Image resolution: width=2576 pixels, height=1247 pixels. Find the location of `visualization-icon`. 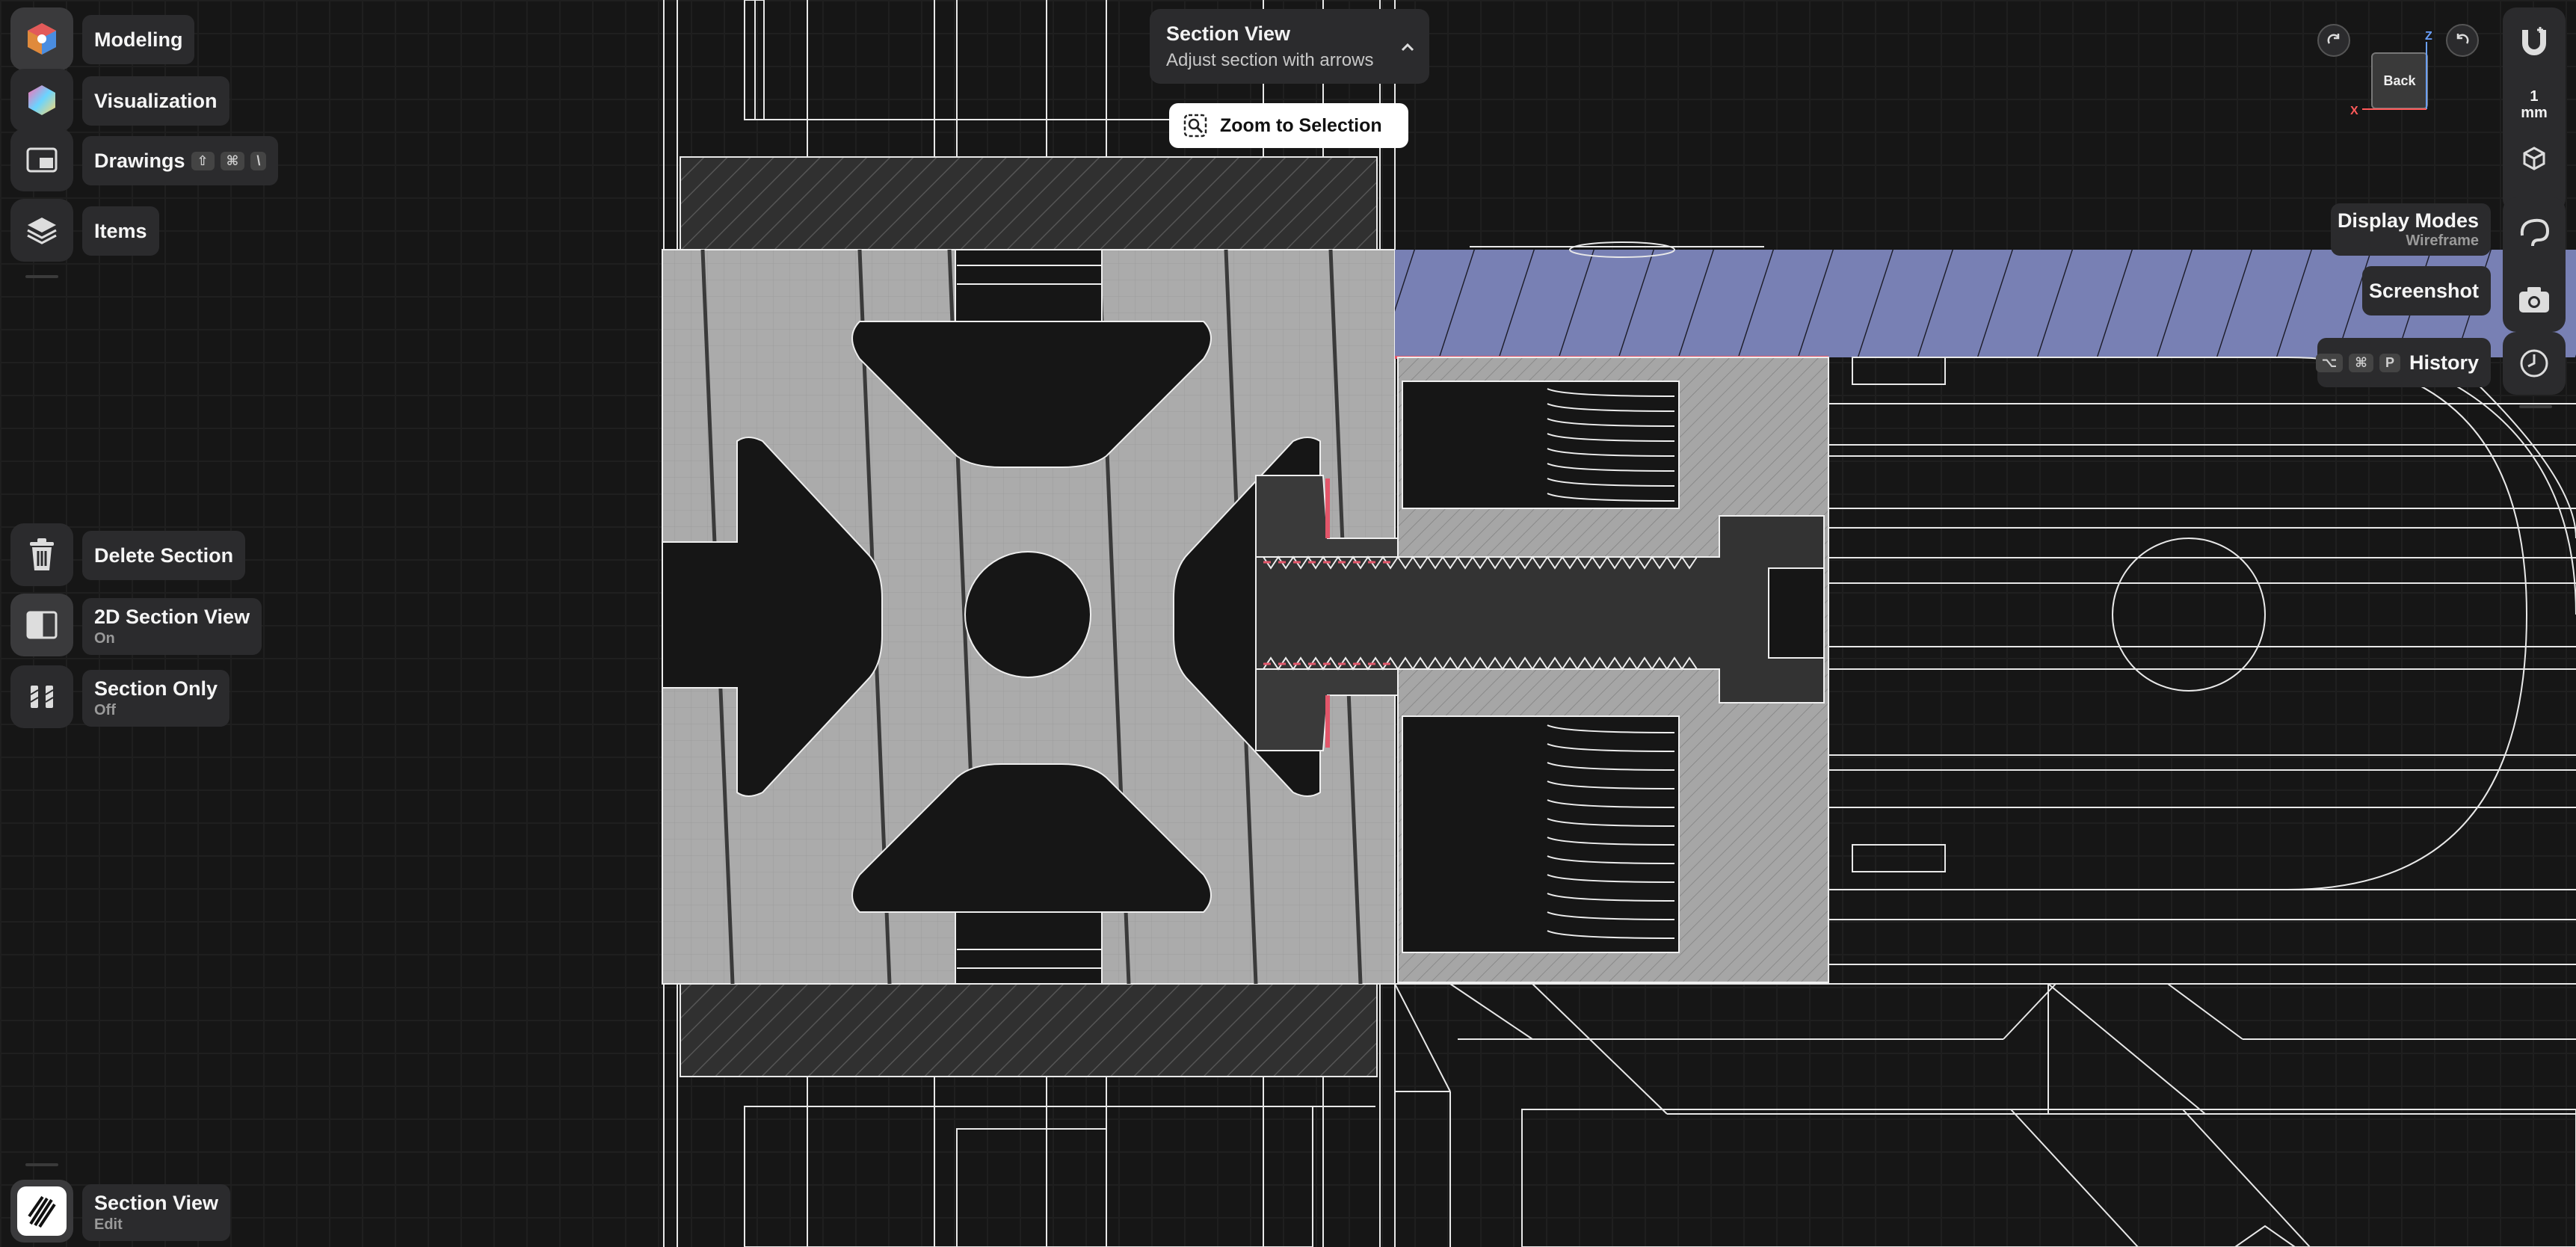

visualization-icon is located at coordinates (41, 100).